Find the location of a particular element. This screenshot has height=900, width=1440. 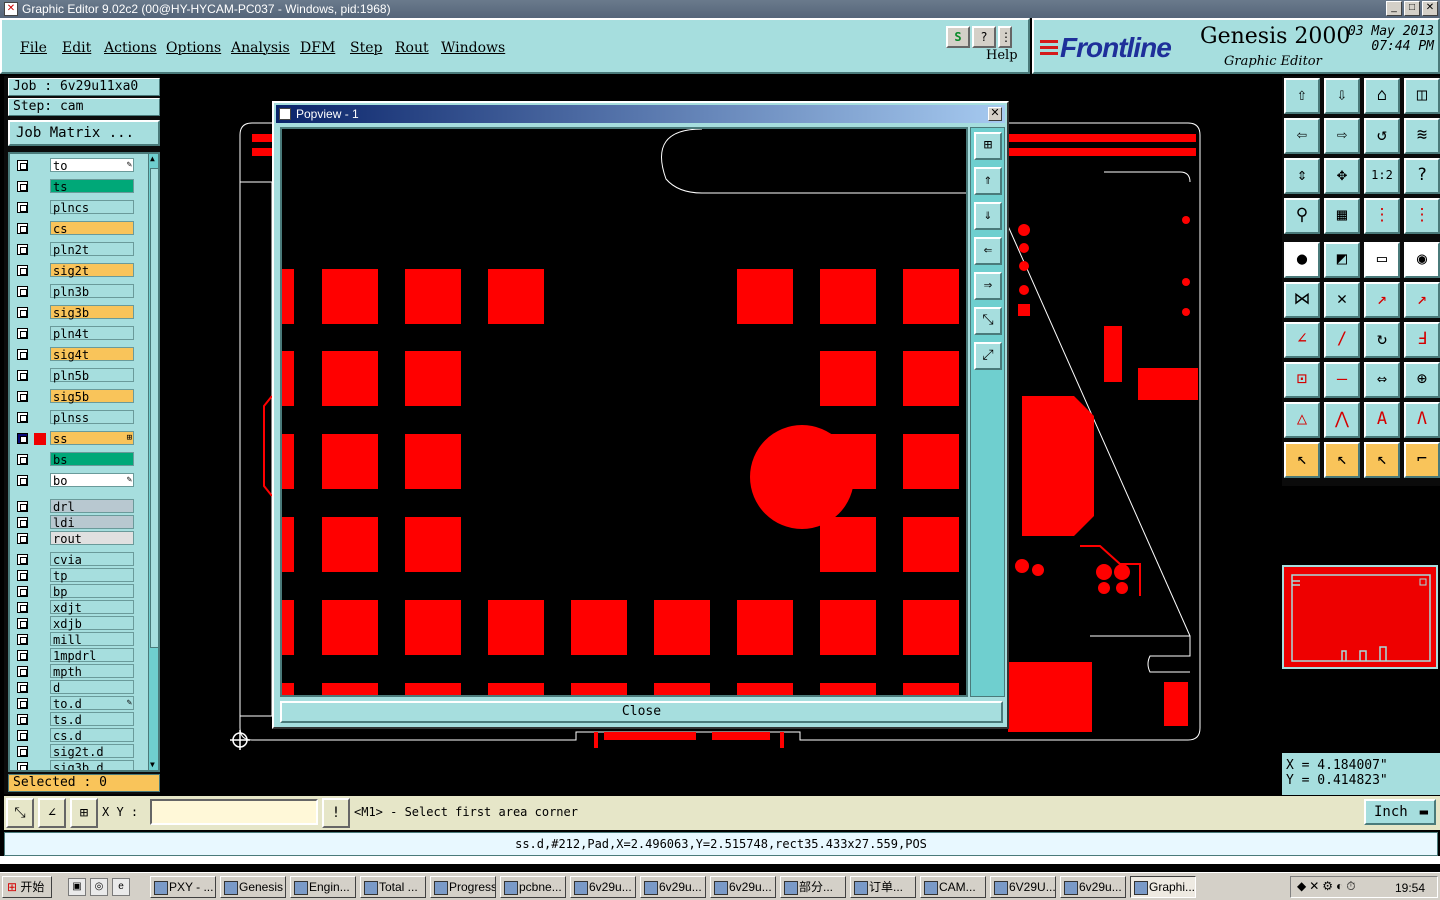

rotate-icon: ↻ is located at coordinates (1382, 340).